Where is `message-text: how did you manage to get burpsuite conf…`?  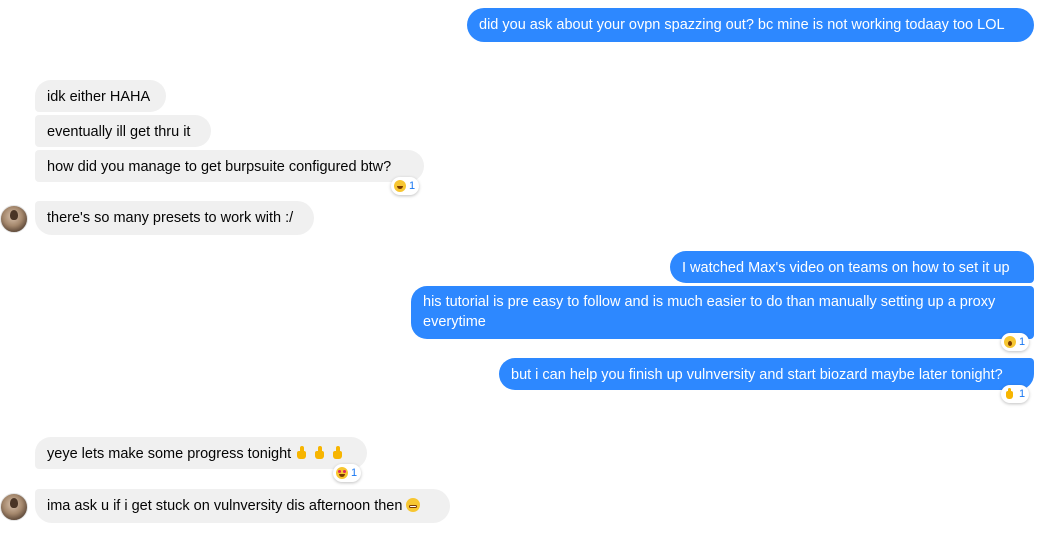 message-text: how did you manage to get burpsuite conf… is located at coordinates (219, 167).